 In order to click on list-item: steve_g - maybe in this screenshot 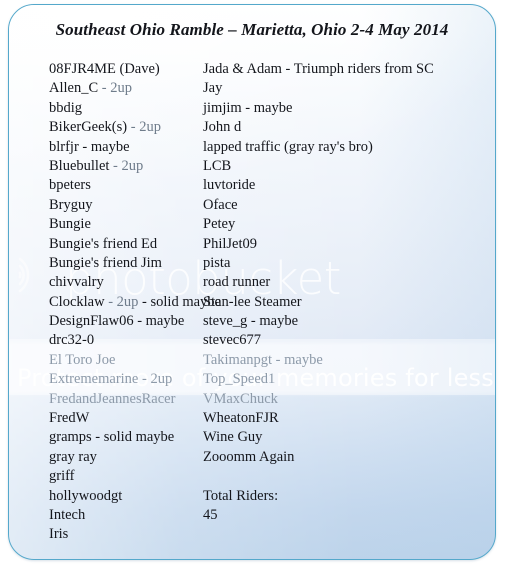, I will do `click(251, 321)`.